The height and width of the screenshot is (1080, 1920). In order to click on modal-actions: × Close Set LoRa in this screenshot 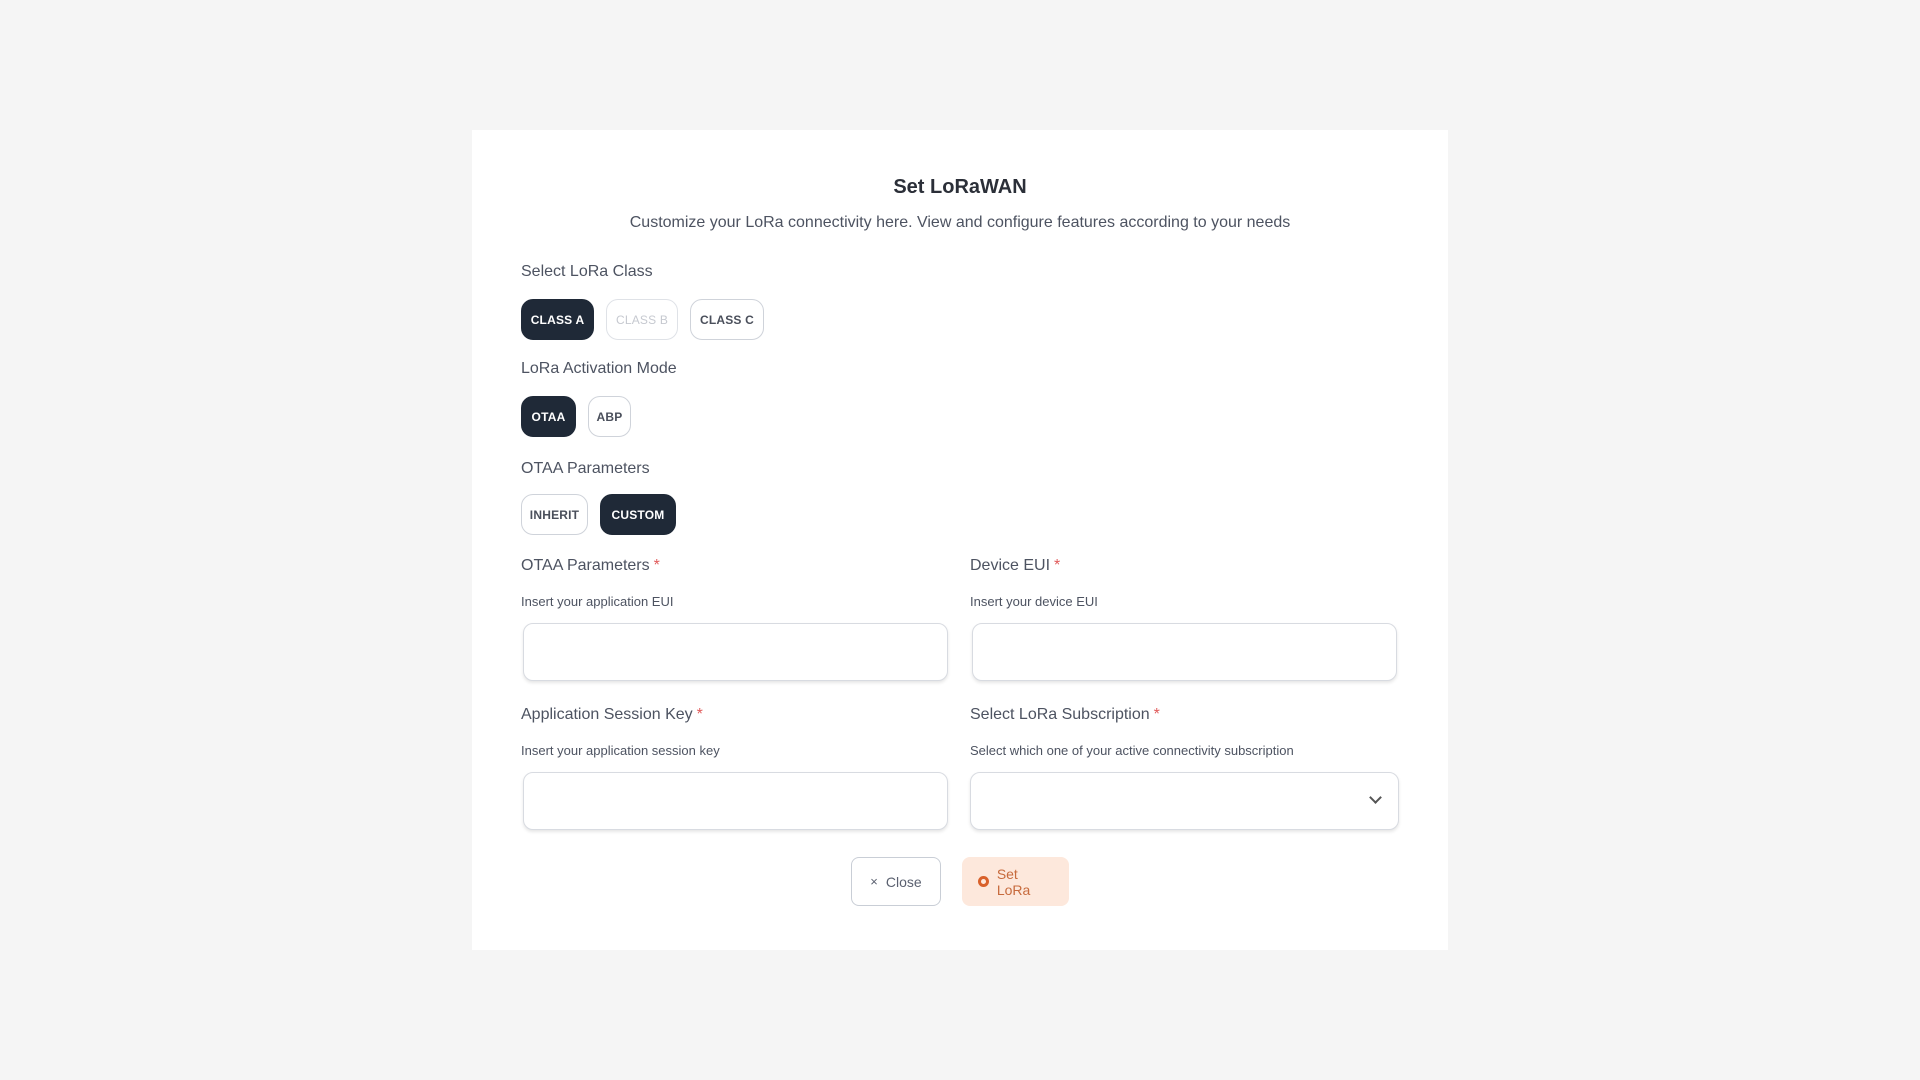, I will do `click(960, 881)`.